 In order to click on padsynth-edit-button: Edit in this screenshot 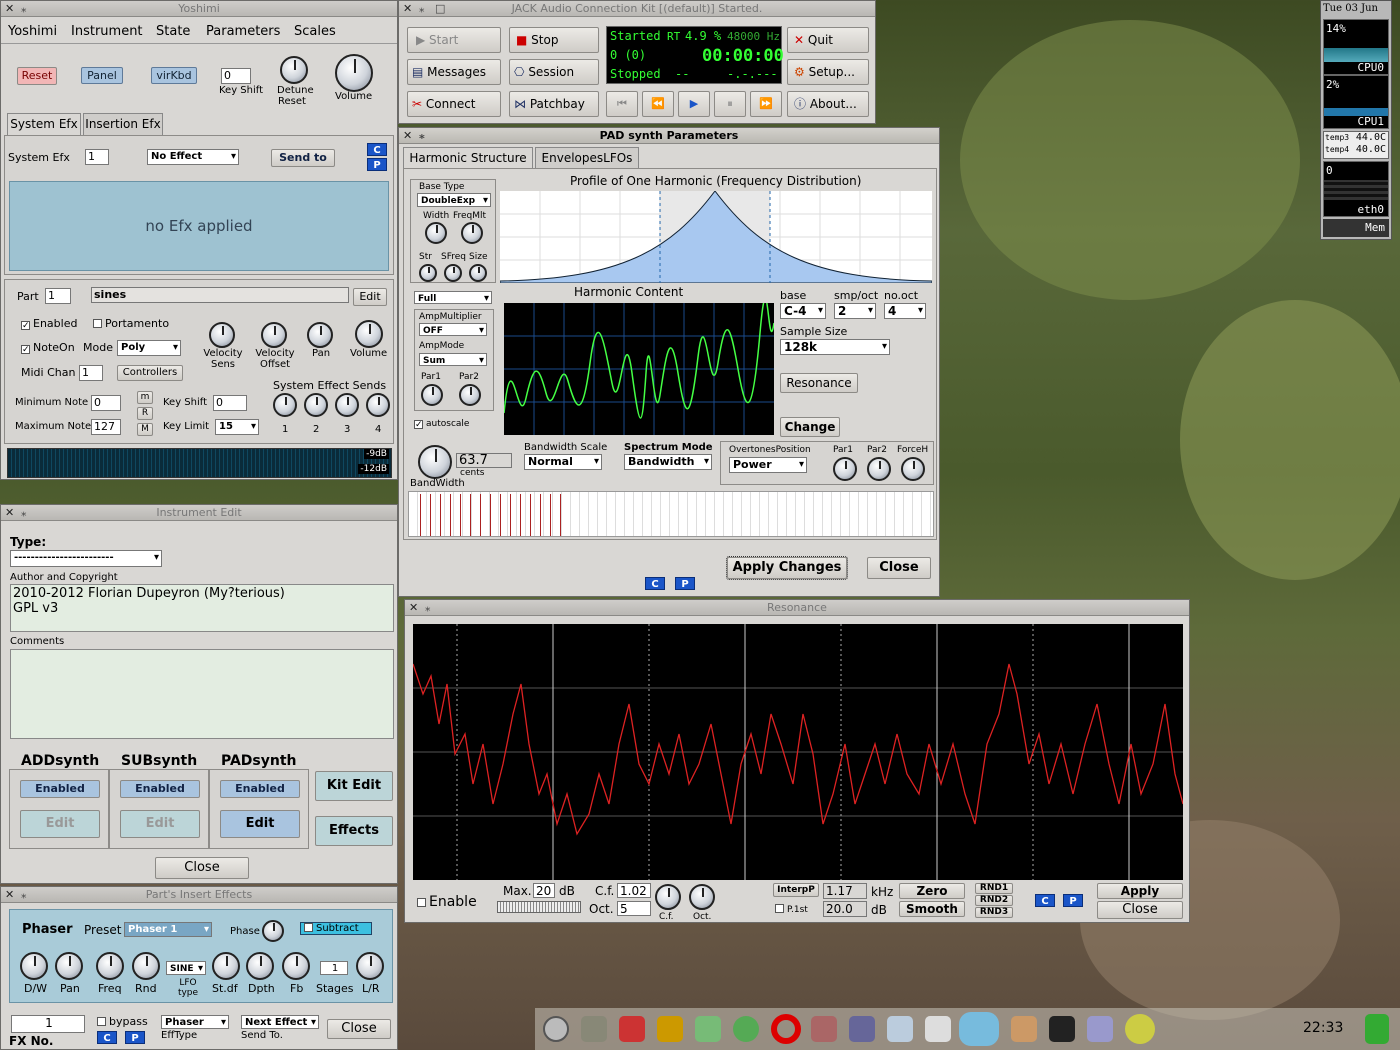, I will do `click(260, 824)`.